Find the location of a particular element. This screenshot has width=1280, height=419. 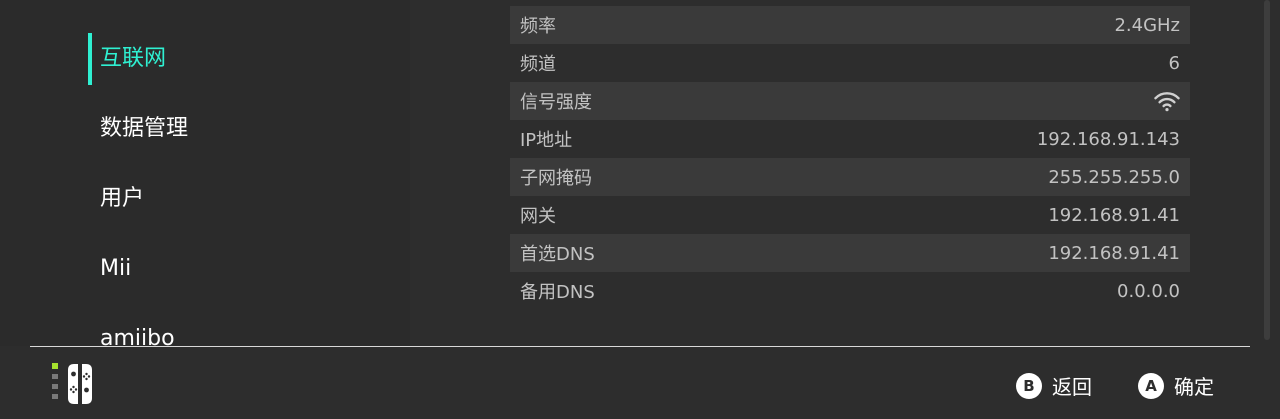

sidebar-item-mii: Mii is located at coordinates (115, 269).